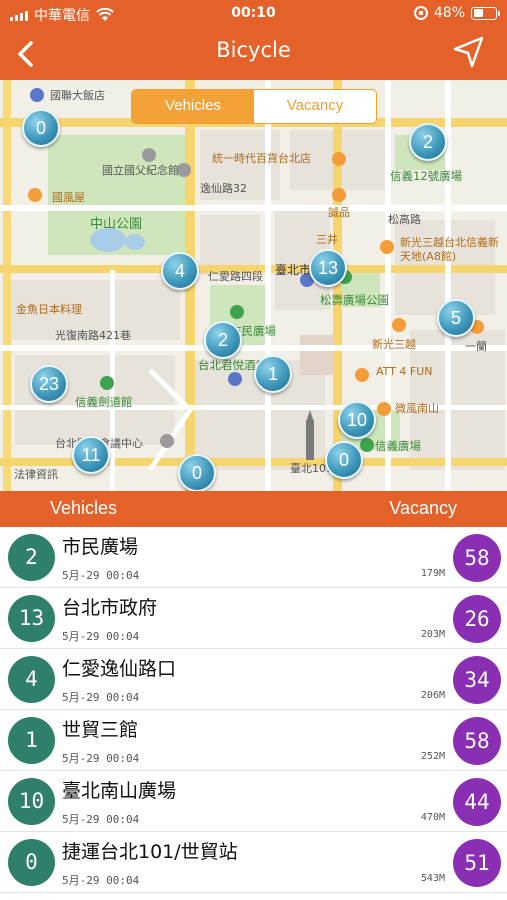 The width and height of the screenshot is (507, 900). Describe the element at coordinates (327, 239) in the screenshot. I see `map-label: 三井` at that location.